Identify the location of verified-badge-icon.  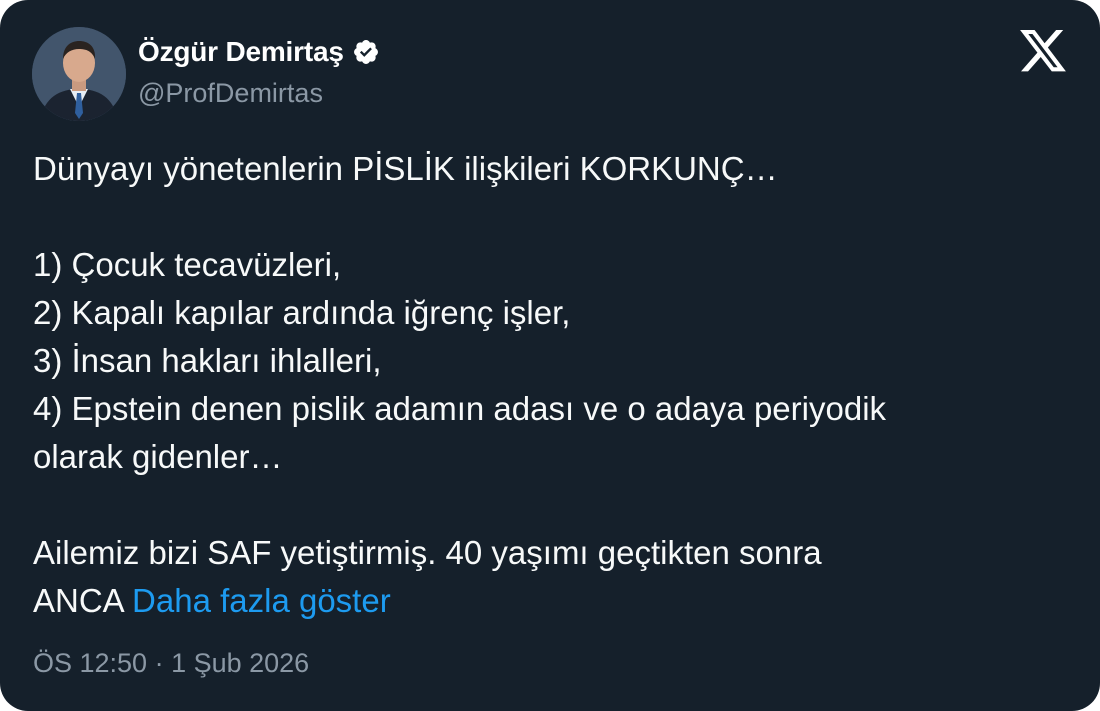
(366, 52).